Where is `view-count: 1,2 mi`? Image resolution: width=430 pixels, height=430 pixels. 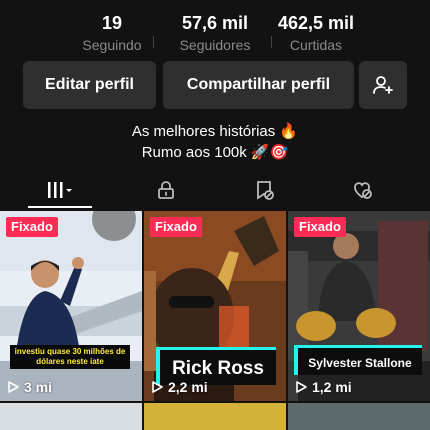 view-count: 1,2 mi is located at coordinates (323, 387).